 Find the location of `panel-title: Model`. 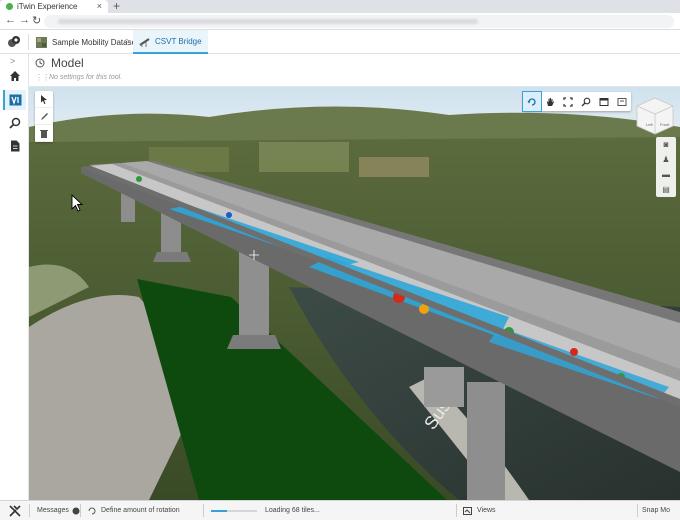

panel-title: Model is located at coordinates (59, 63).